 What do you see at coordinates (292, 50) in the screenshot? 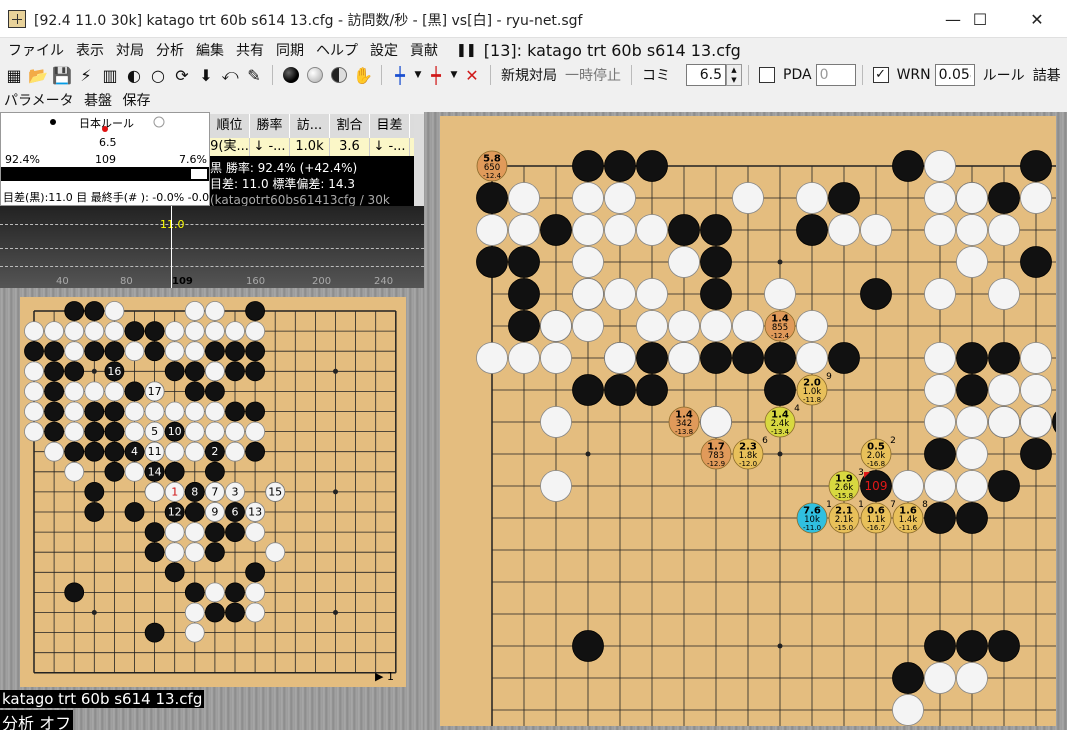
I see `menu-sync: 同期` at bounding box center [292, 50].